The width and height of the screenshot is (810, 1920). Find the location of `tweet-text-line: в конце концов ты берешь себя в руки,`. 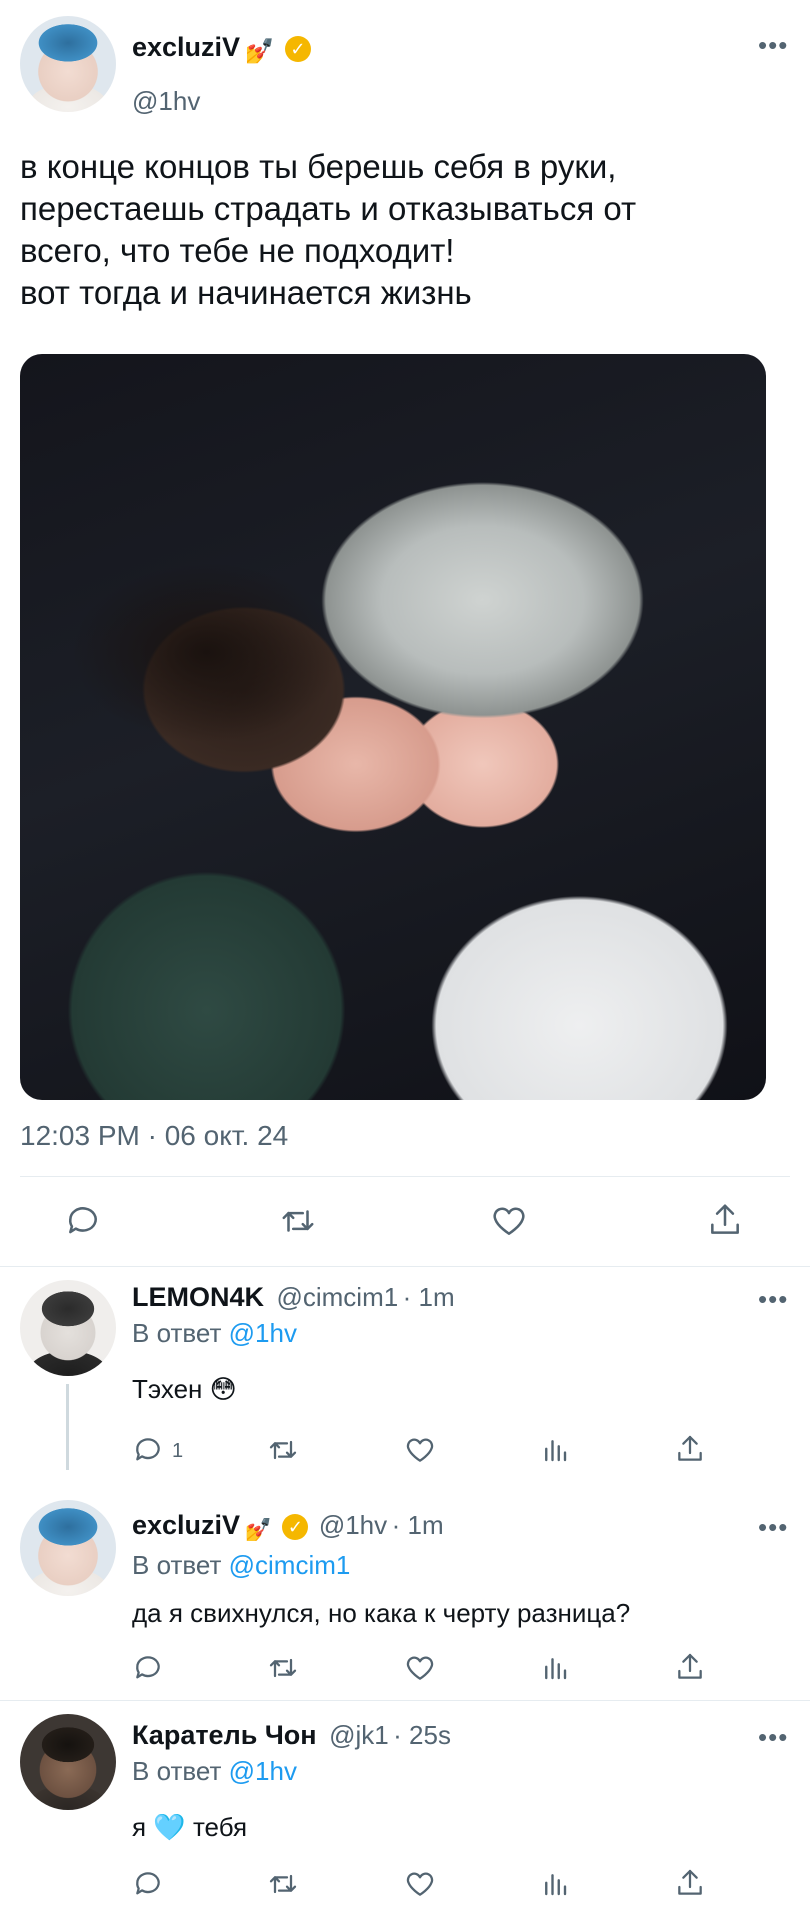

tweet-text-line: в конце концов ты берешь себя в руки, is located at coordinates (318, 166).